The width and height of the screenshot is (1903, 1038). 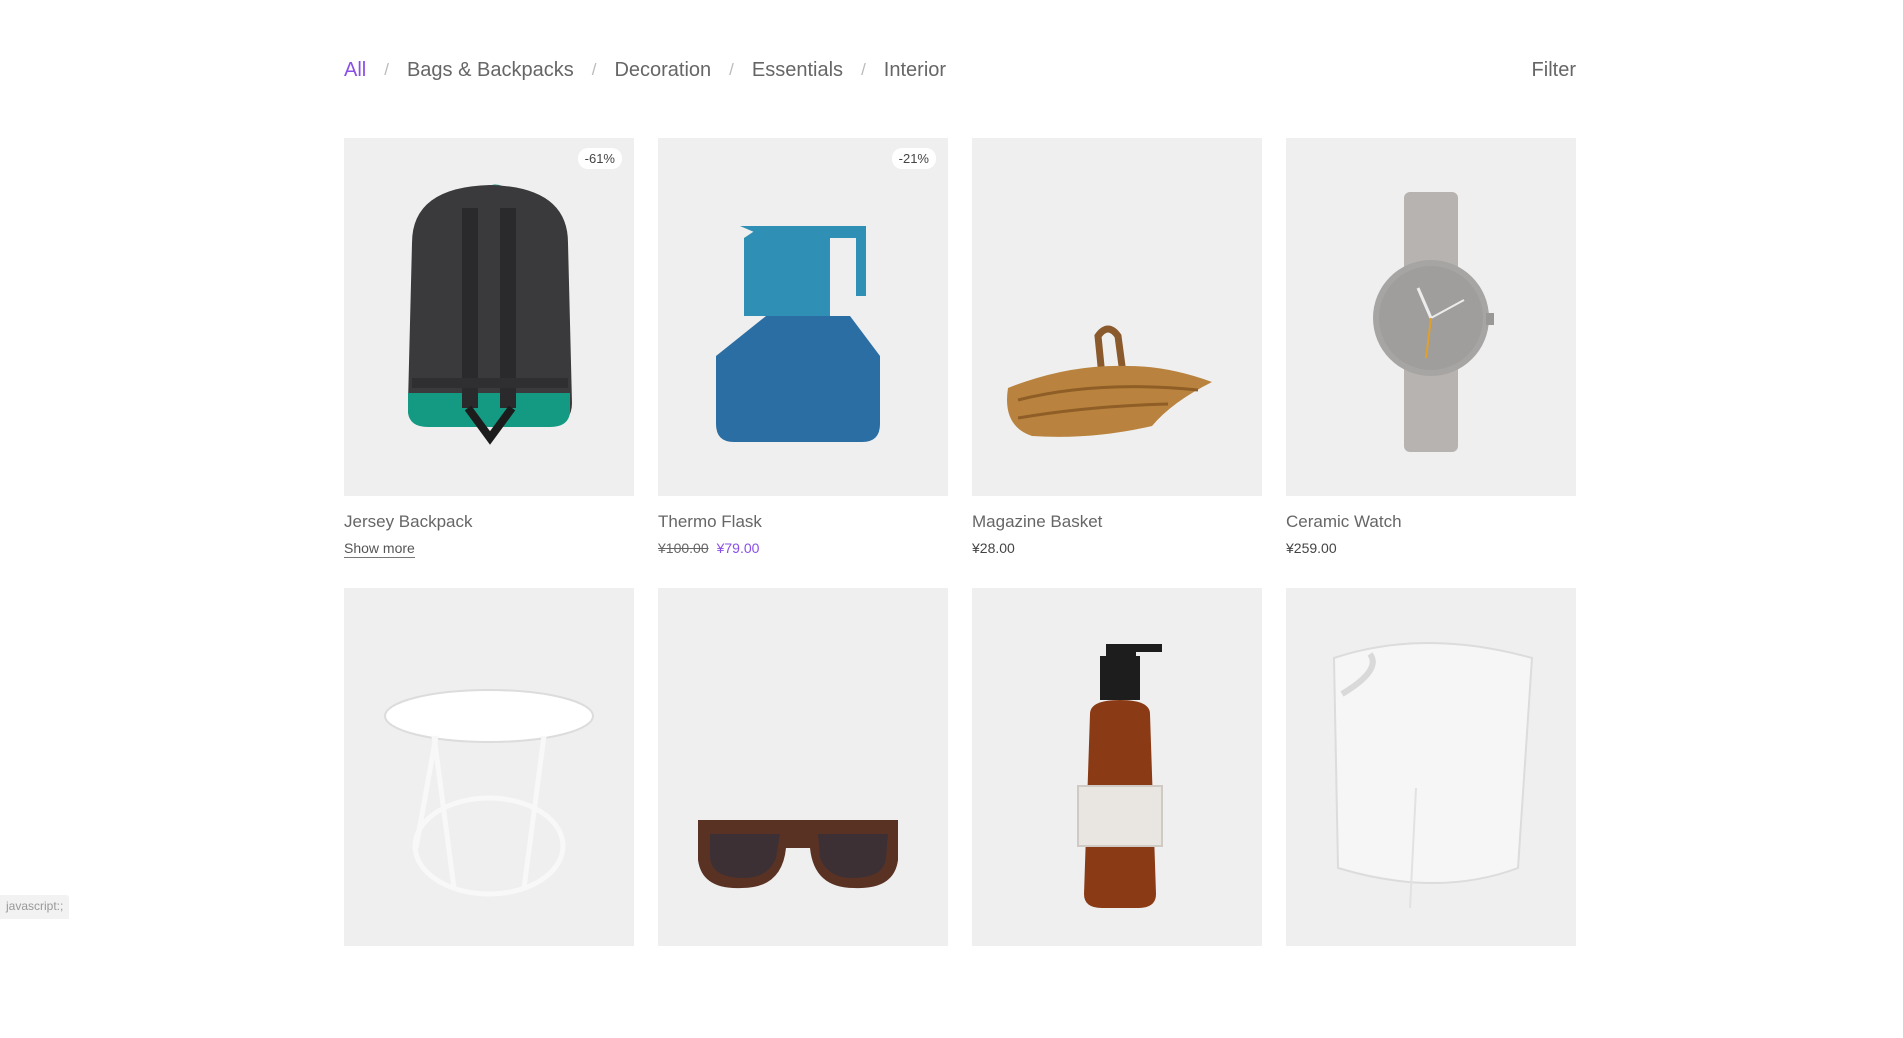 I want to click on lotion-bottle-icon, so click(x=1117, y=767).